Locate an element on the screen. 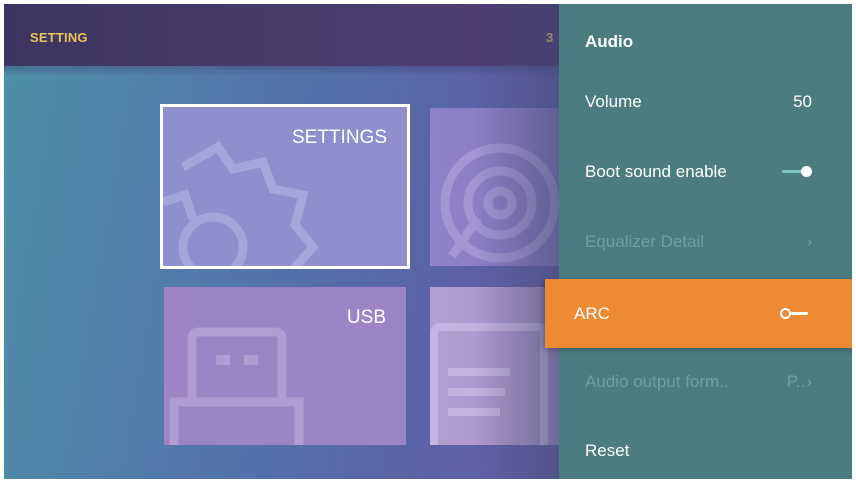 Image resolution: width=856 pixels, height=483 pixels. audio-output-format-value: P..› is located at coordinates (799, 381).